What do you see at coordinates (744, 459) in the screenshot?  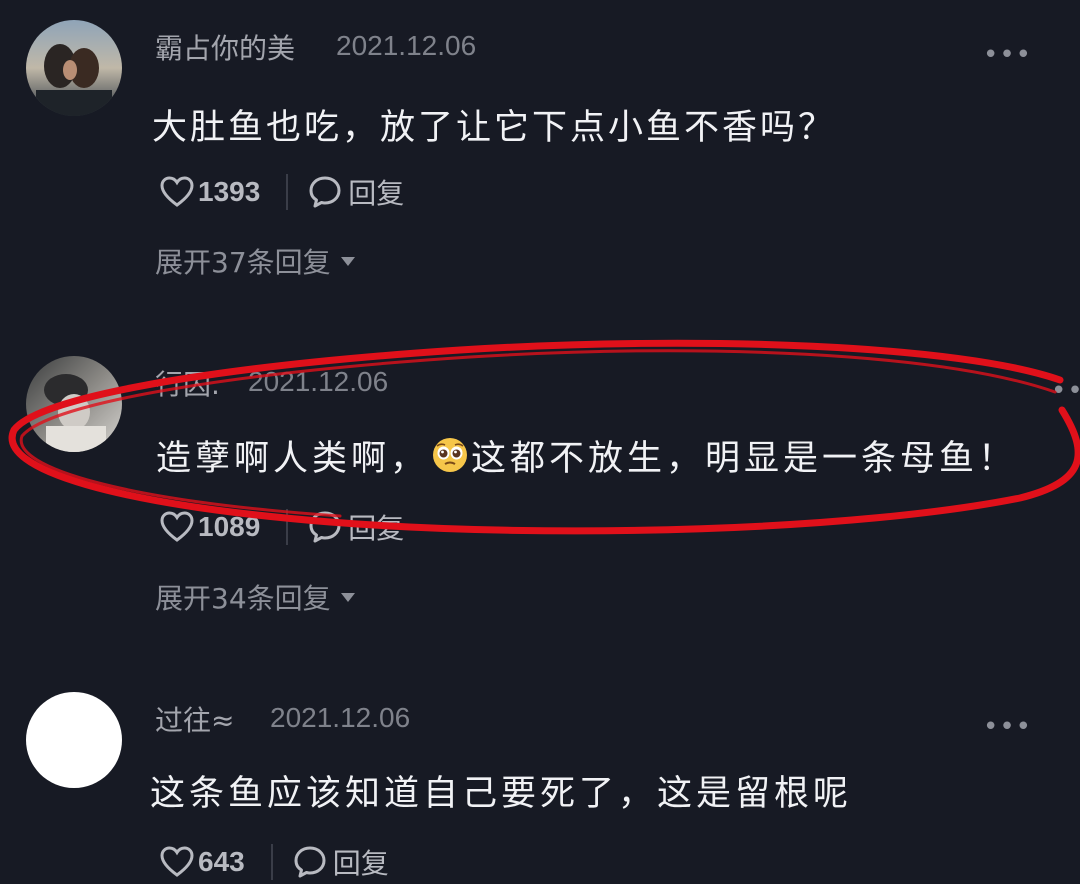 I see `comment-text-part-2: 这都不放生，明显是一条母鱼！` at bounding box center [744, 459].